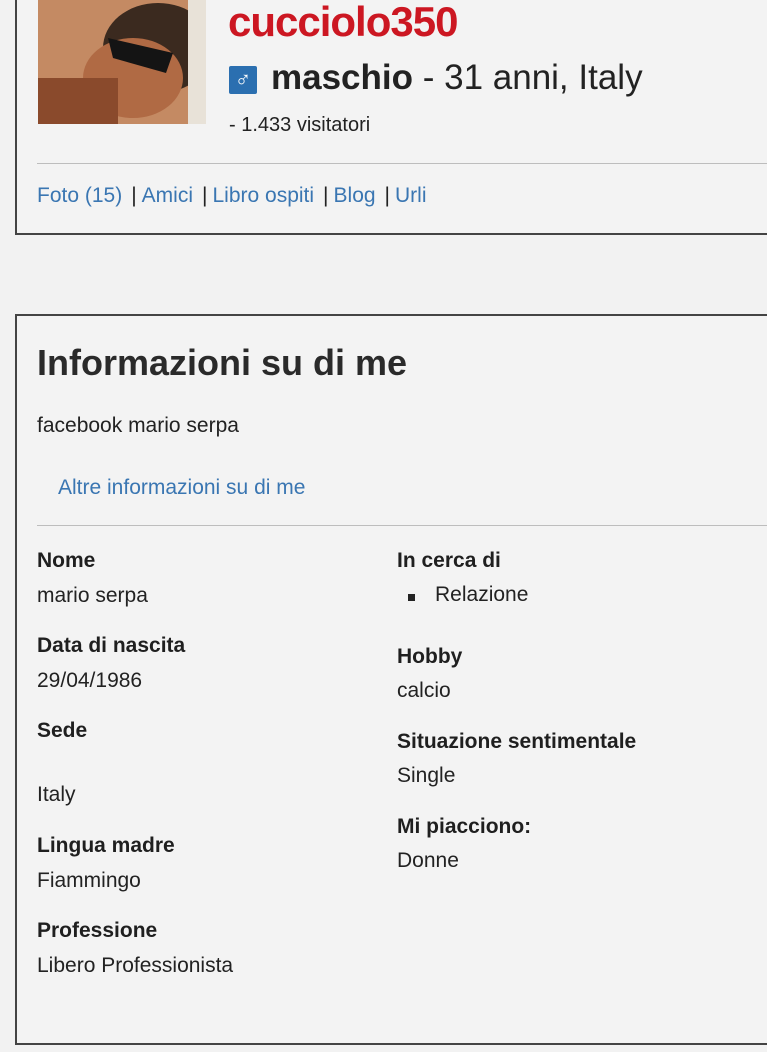 The width and height of the screenshot is (767, 1052). I want to click on language-value: Fiammingo, so click(89, 880).